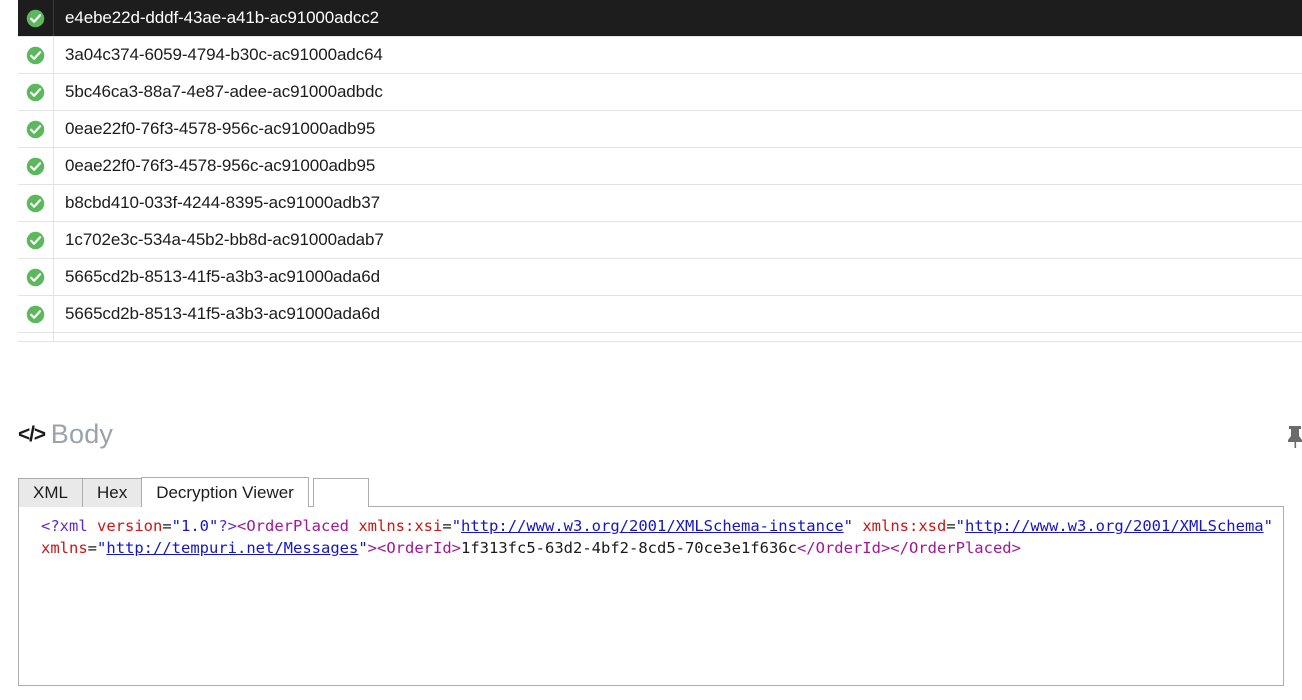  Describe the element at coordinates (660, 55) in the screenshot. I see `message-list-row: 3a04c374-6059-4794-b30c-ac91000adc64` at that location.